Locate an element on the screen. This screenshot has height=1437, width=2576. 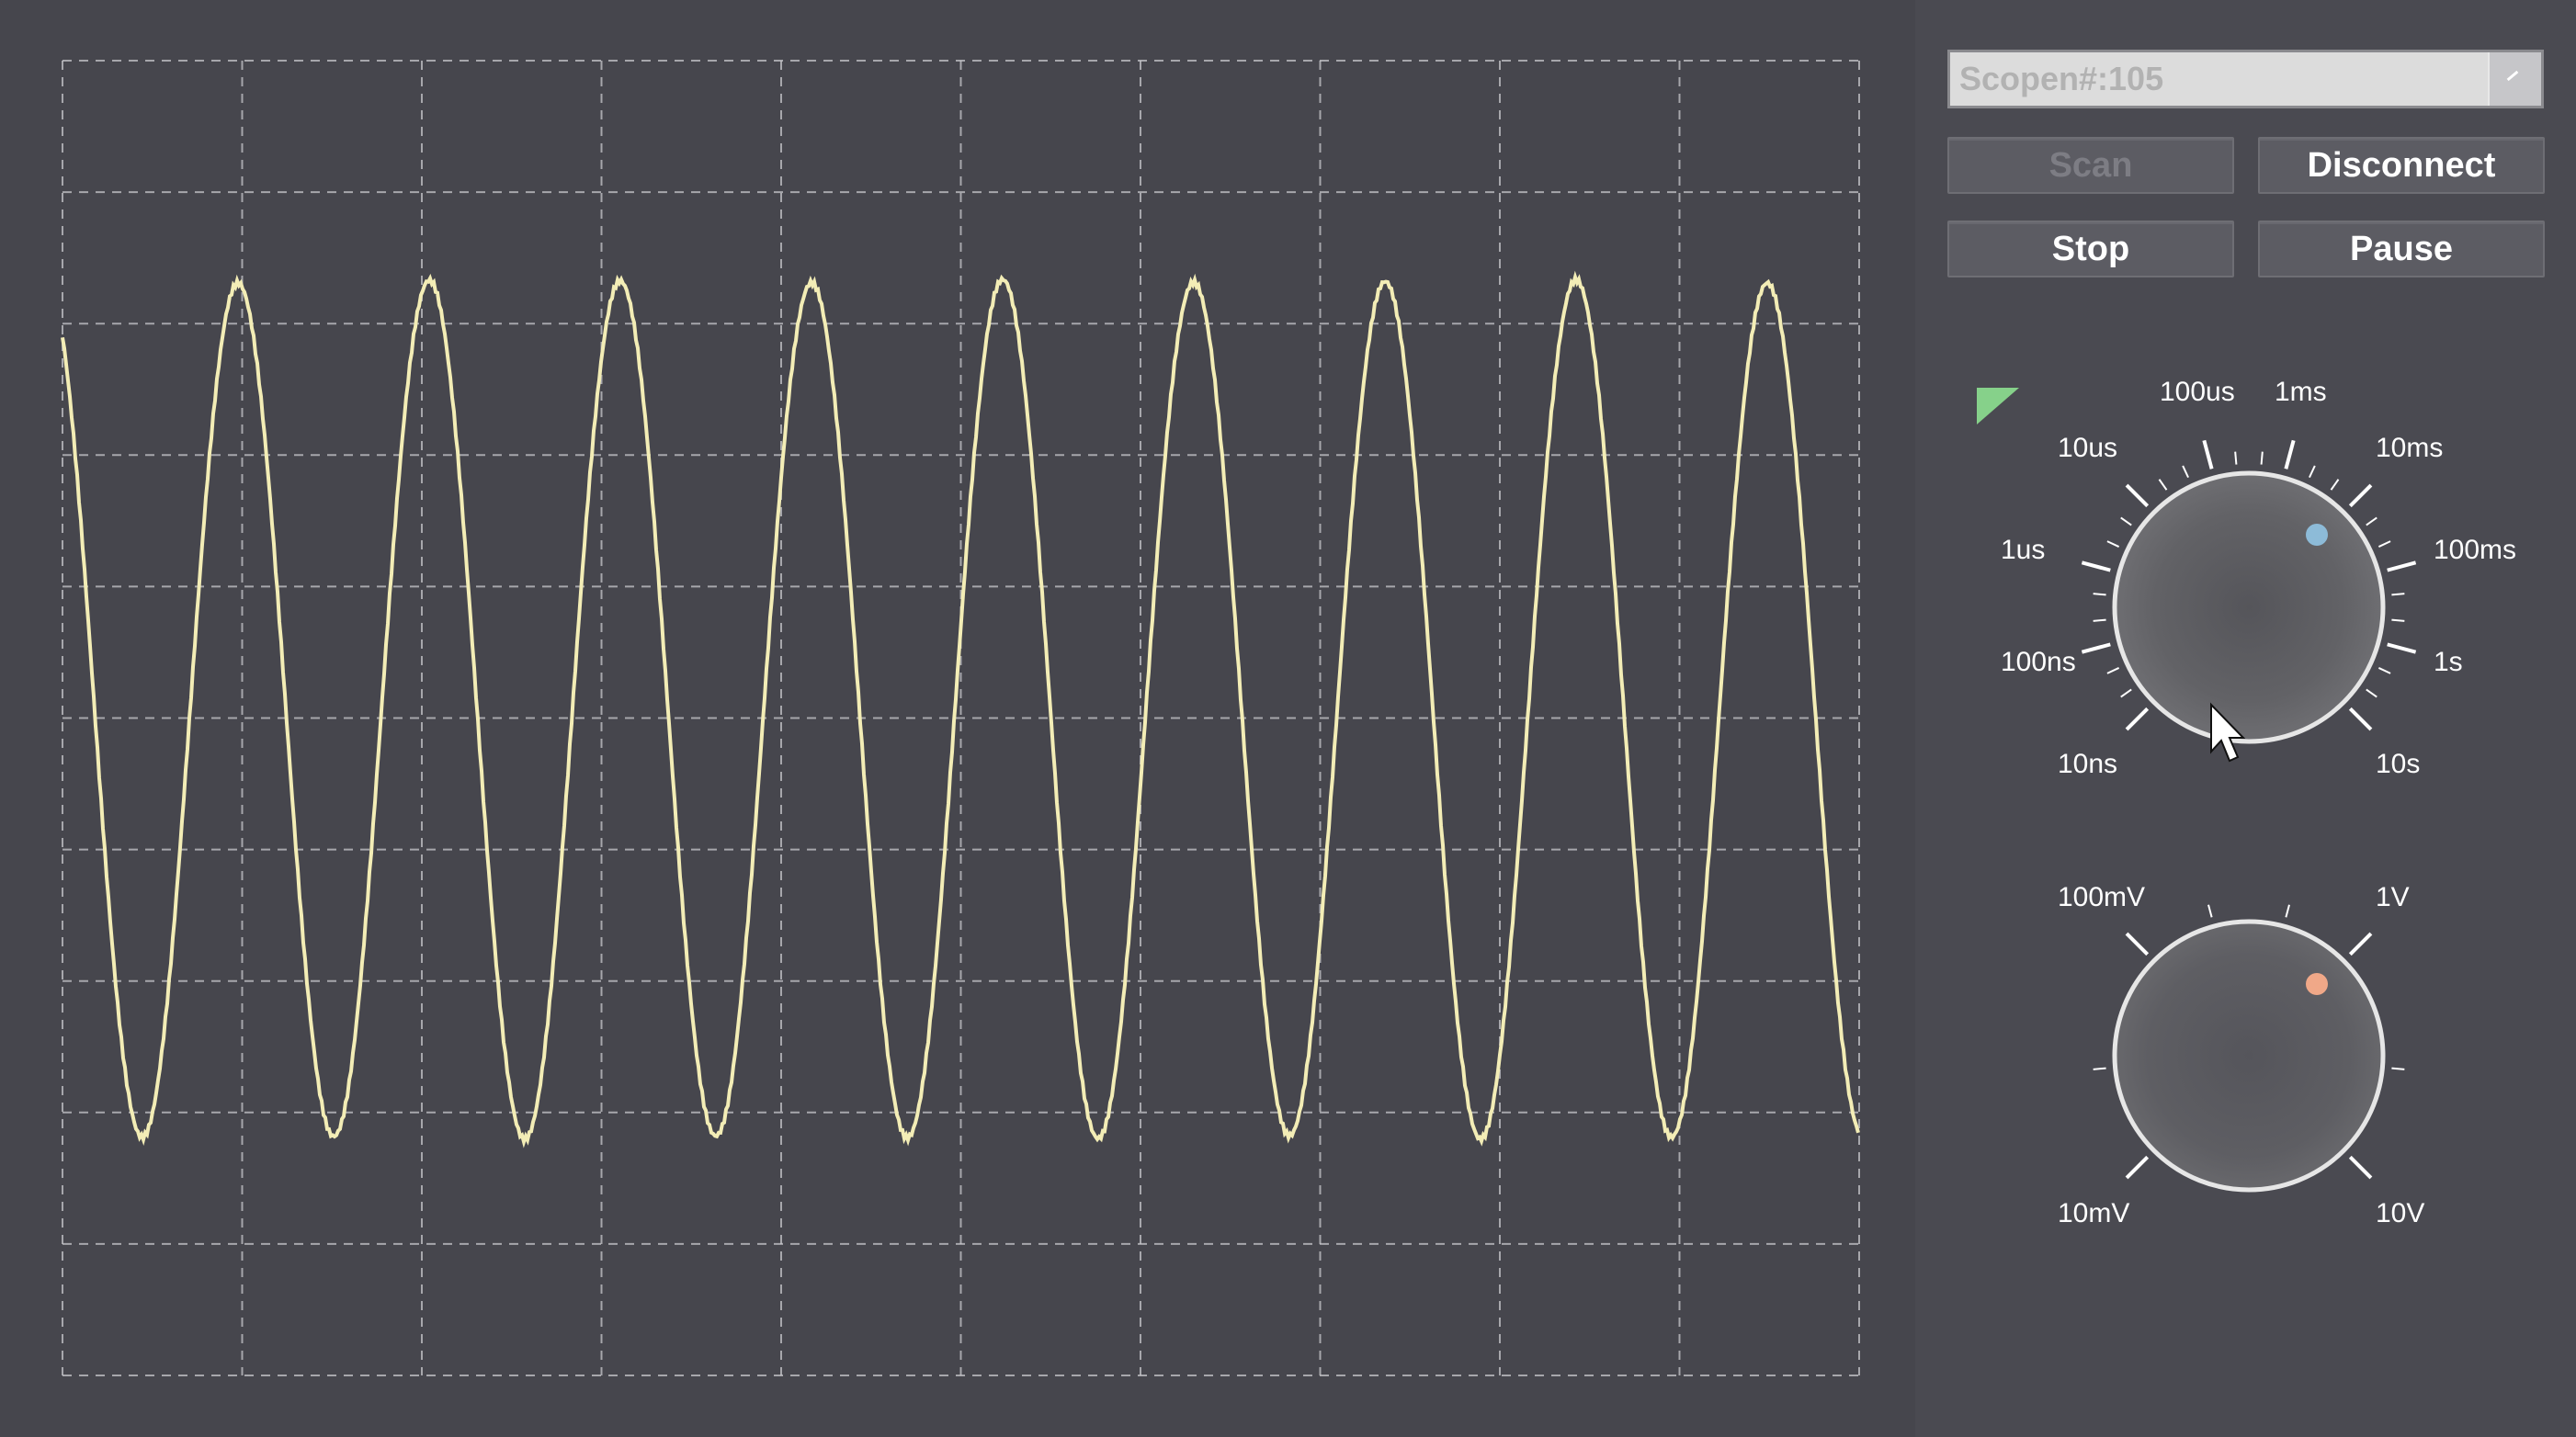
timebase-knob-dial is located at coordinates (2249, 607).